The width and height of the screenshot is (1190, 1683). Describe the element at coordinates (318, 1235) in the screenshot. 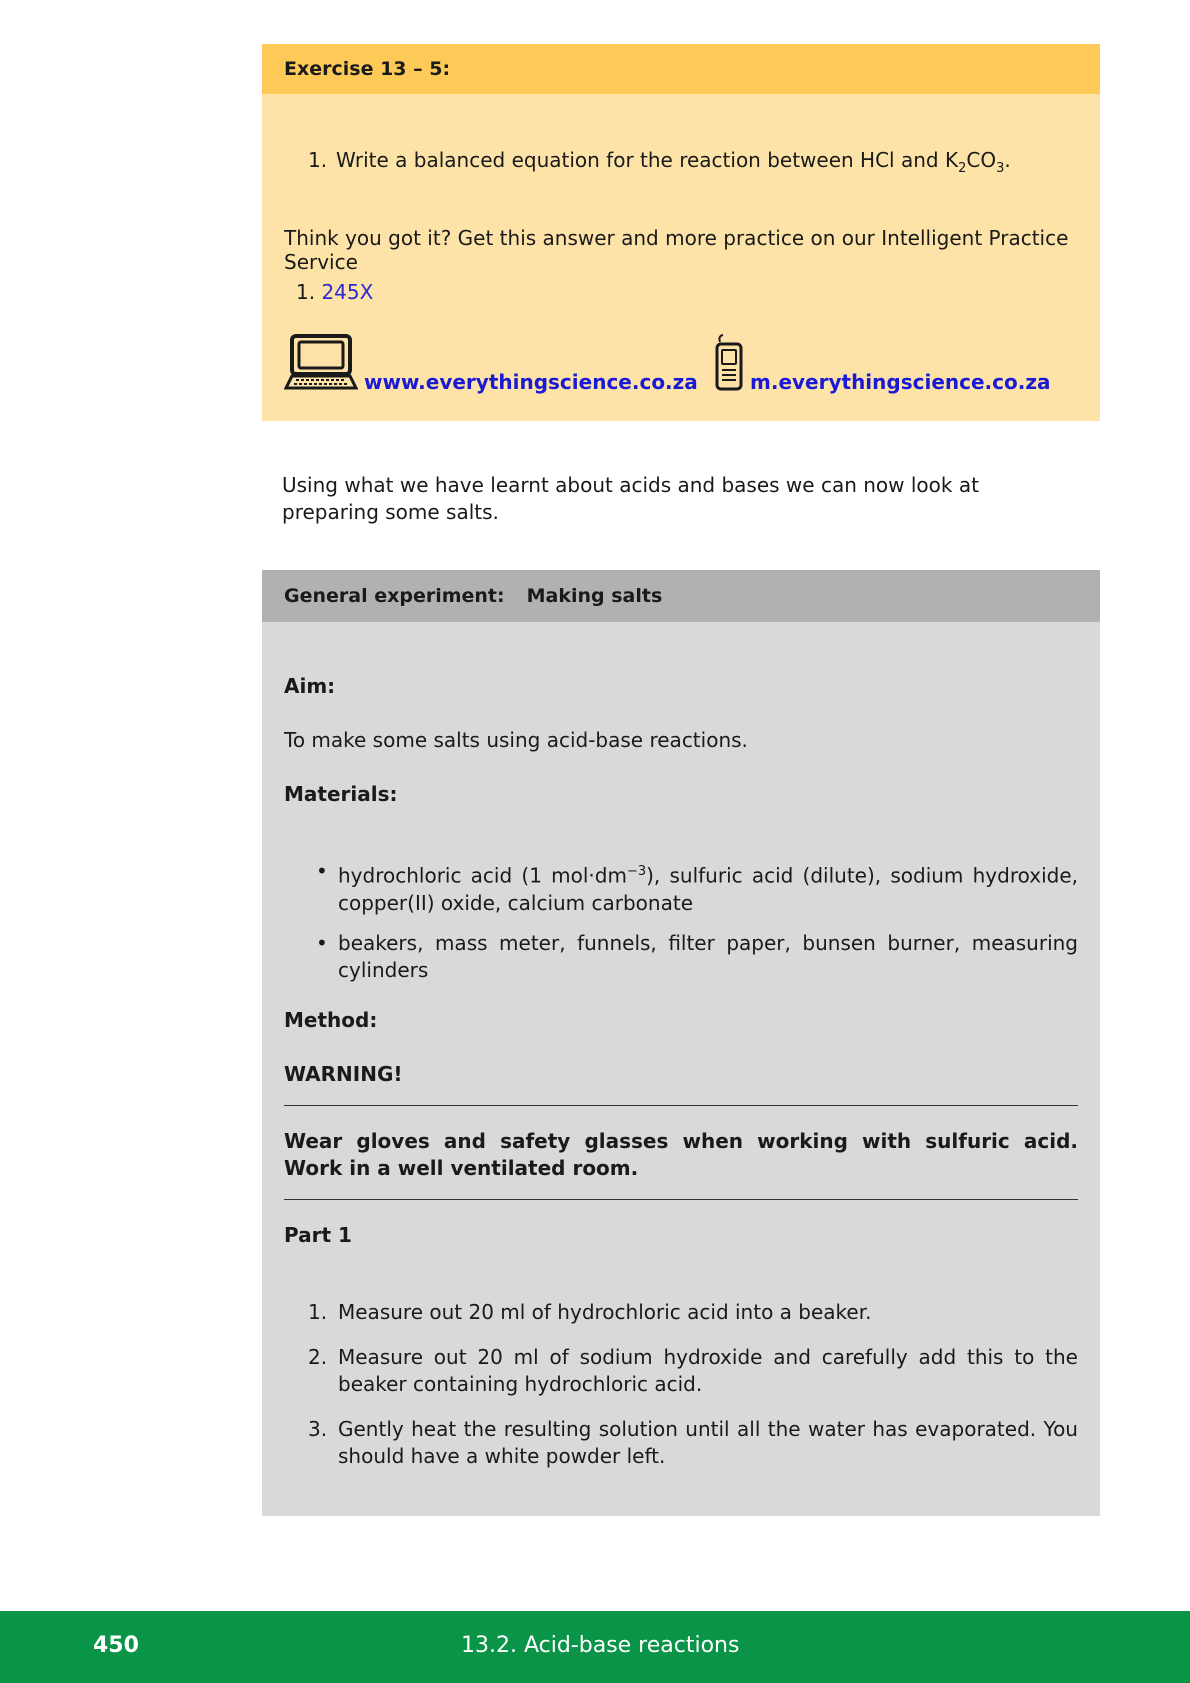

I see `part-heading: Part 1` at that location.